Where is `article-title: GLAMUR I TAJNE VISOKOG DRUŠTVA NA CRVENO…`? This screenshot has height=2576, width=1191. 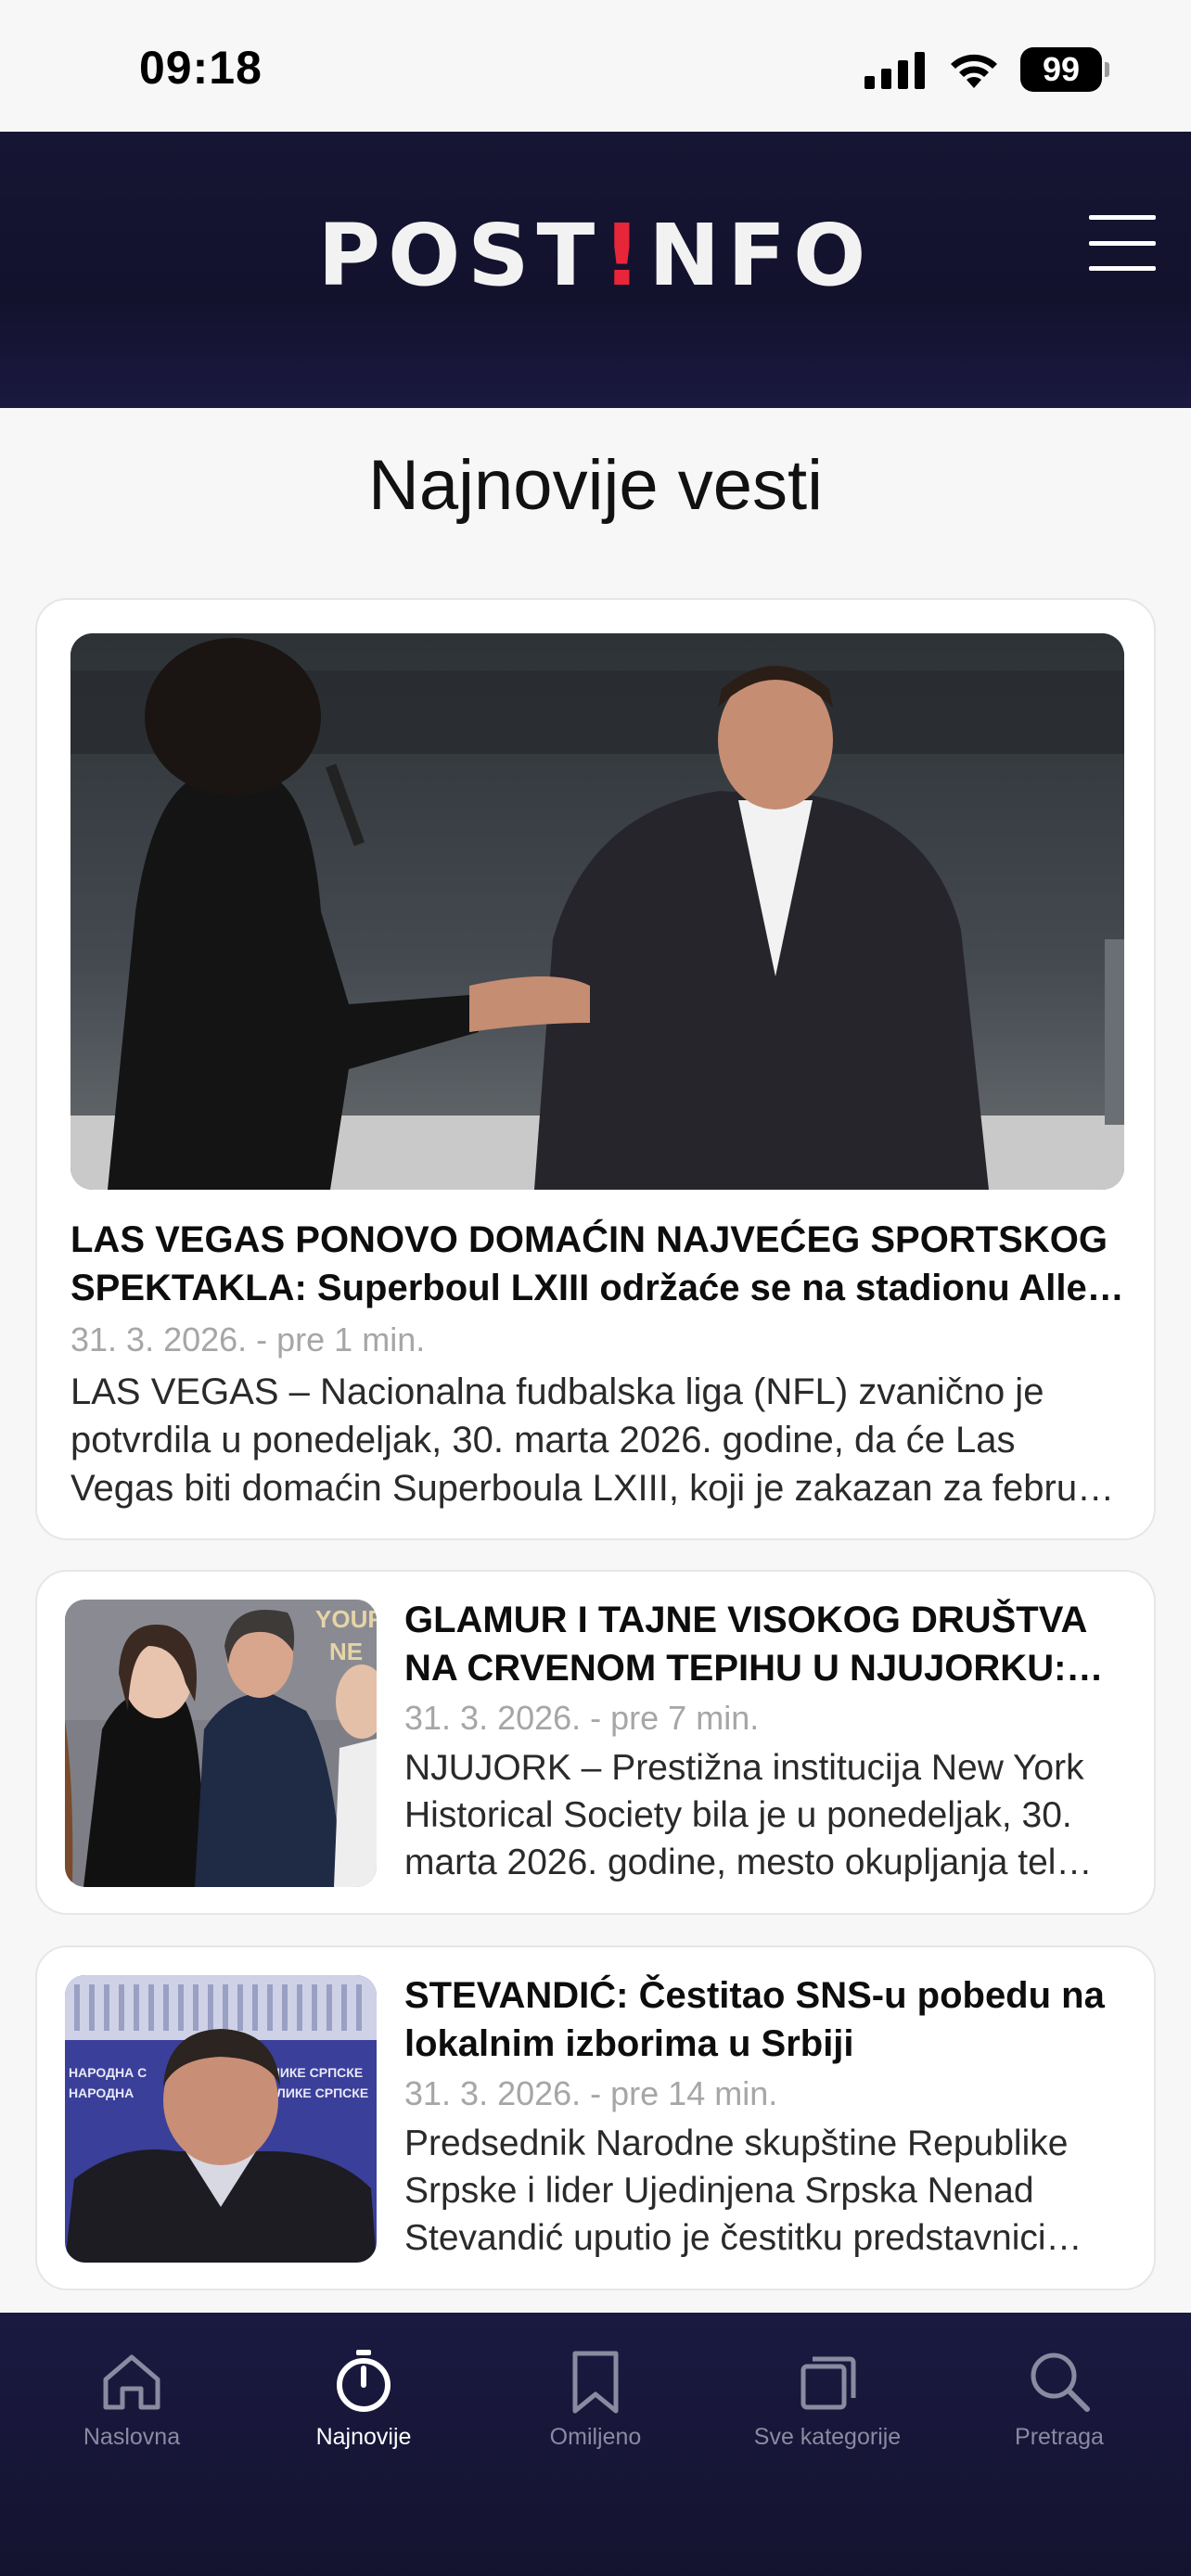
article-title: GLAMUR I TAJNE VISOKOG DRUŠTVA NA CRVENO… is located at coordinates (768, 1644).